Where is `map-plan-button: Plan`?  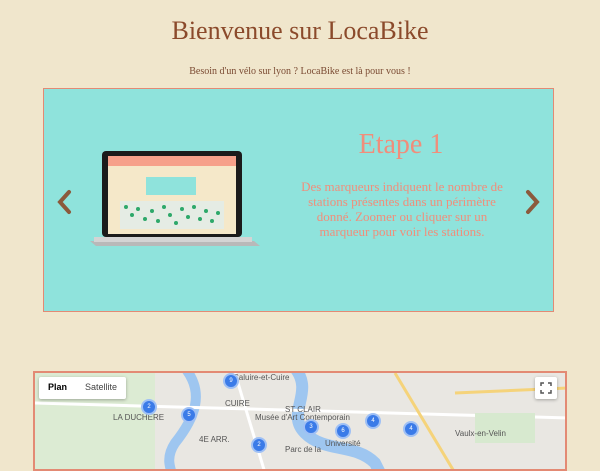
map-plan-button: Plan is located at coordinates (57, 388).